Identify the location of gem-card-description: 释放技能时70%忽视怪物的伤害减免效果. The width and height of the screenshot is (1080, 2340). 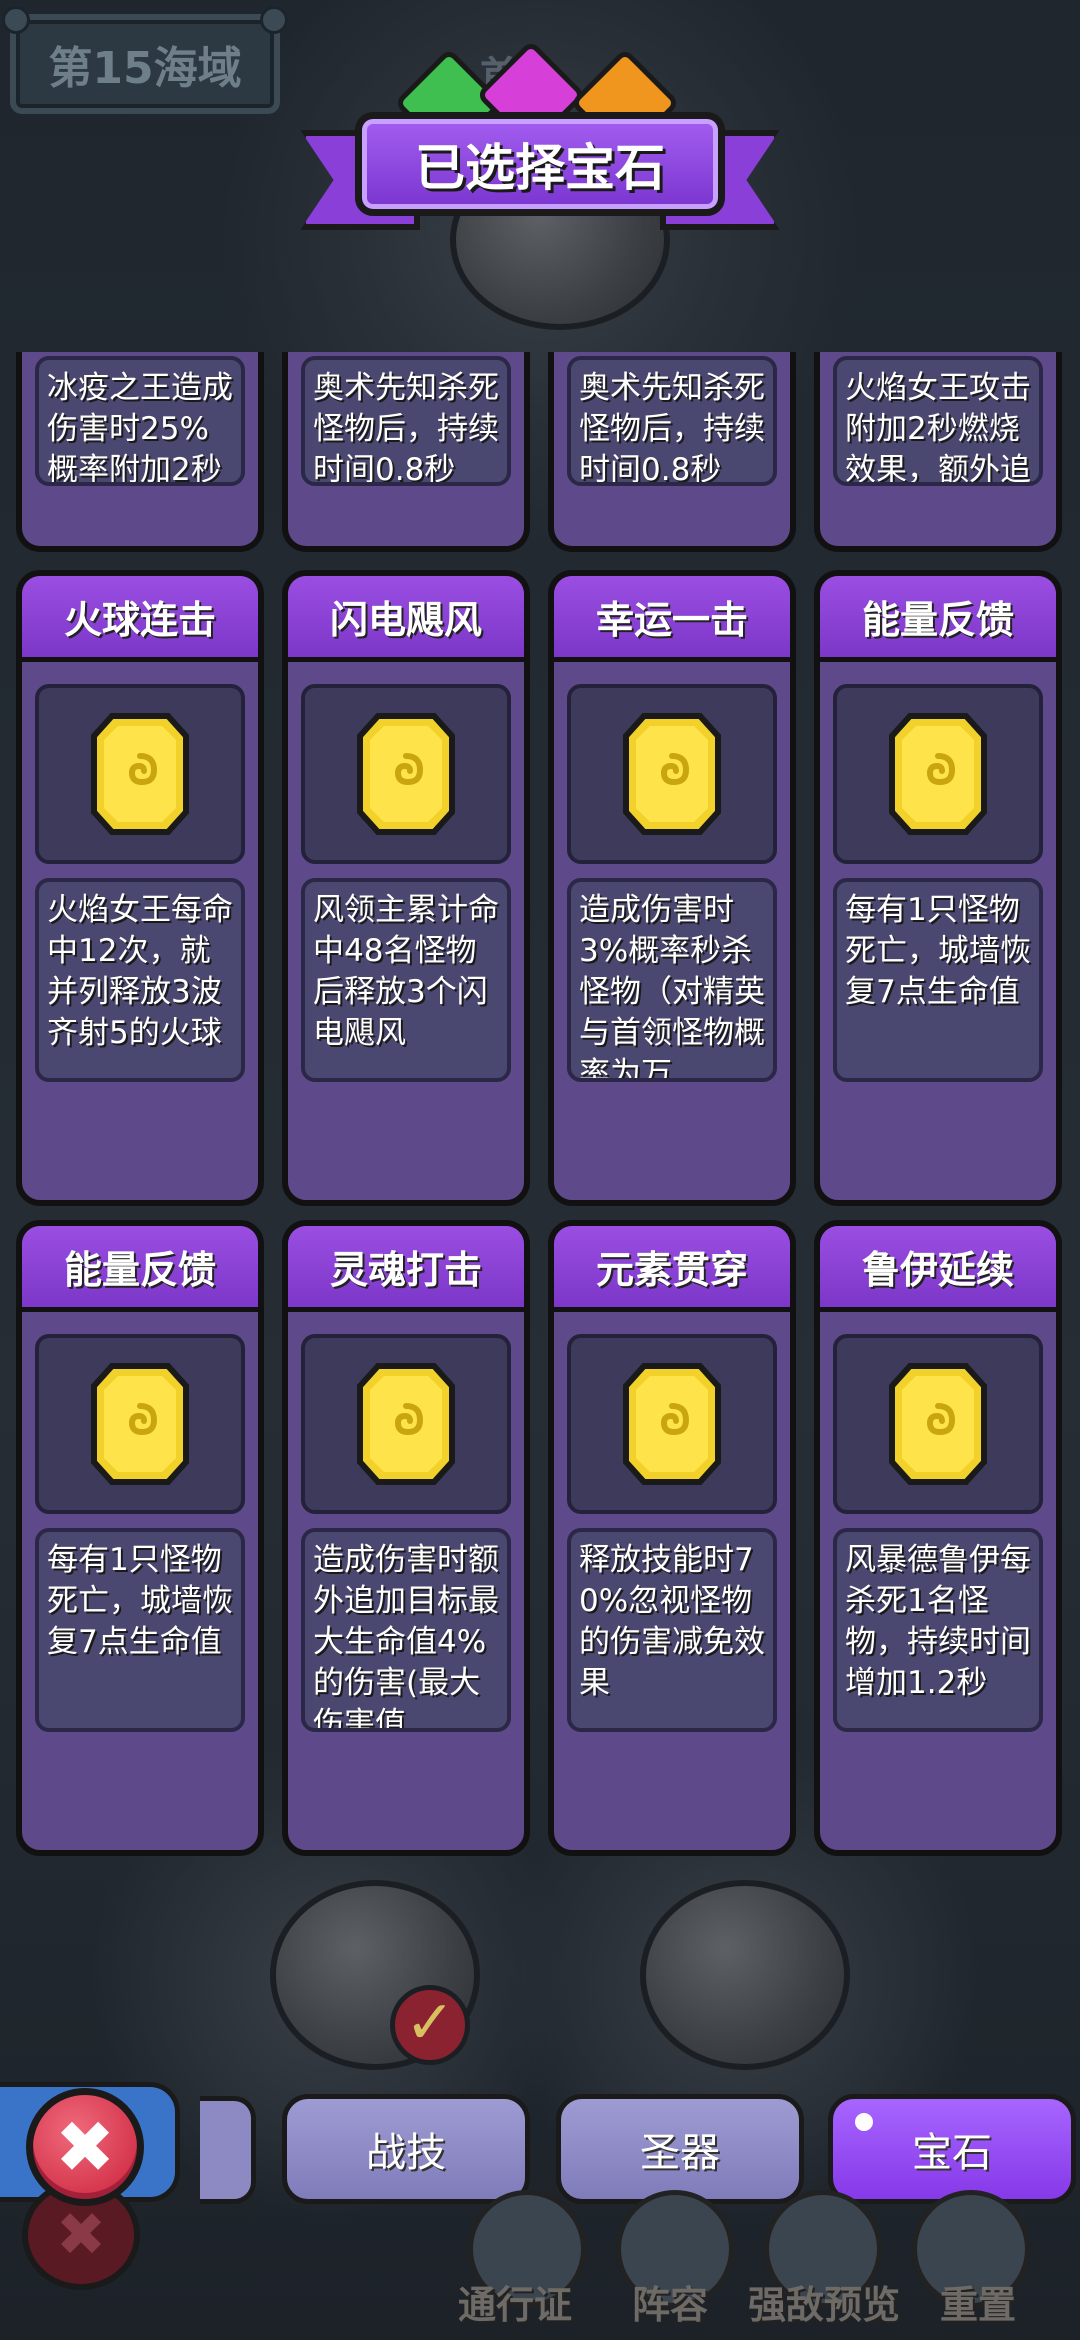
(672, 1630).